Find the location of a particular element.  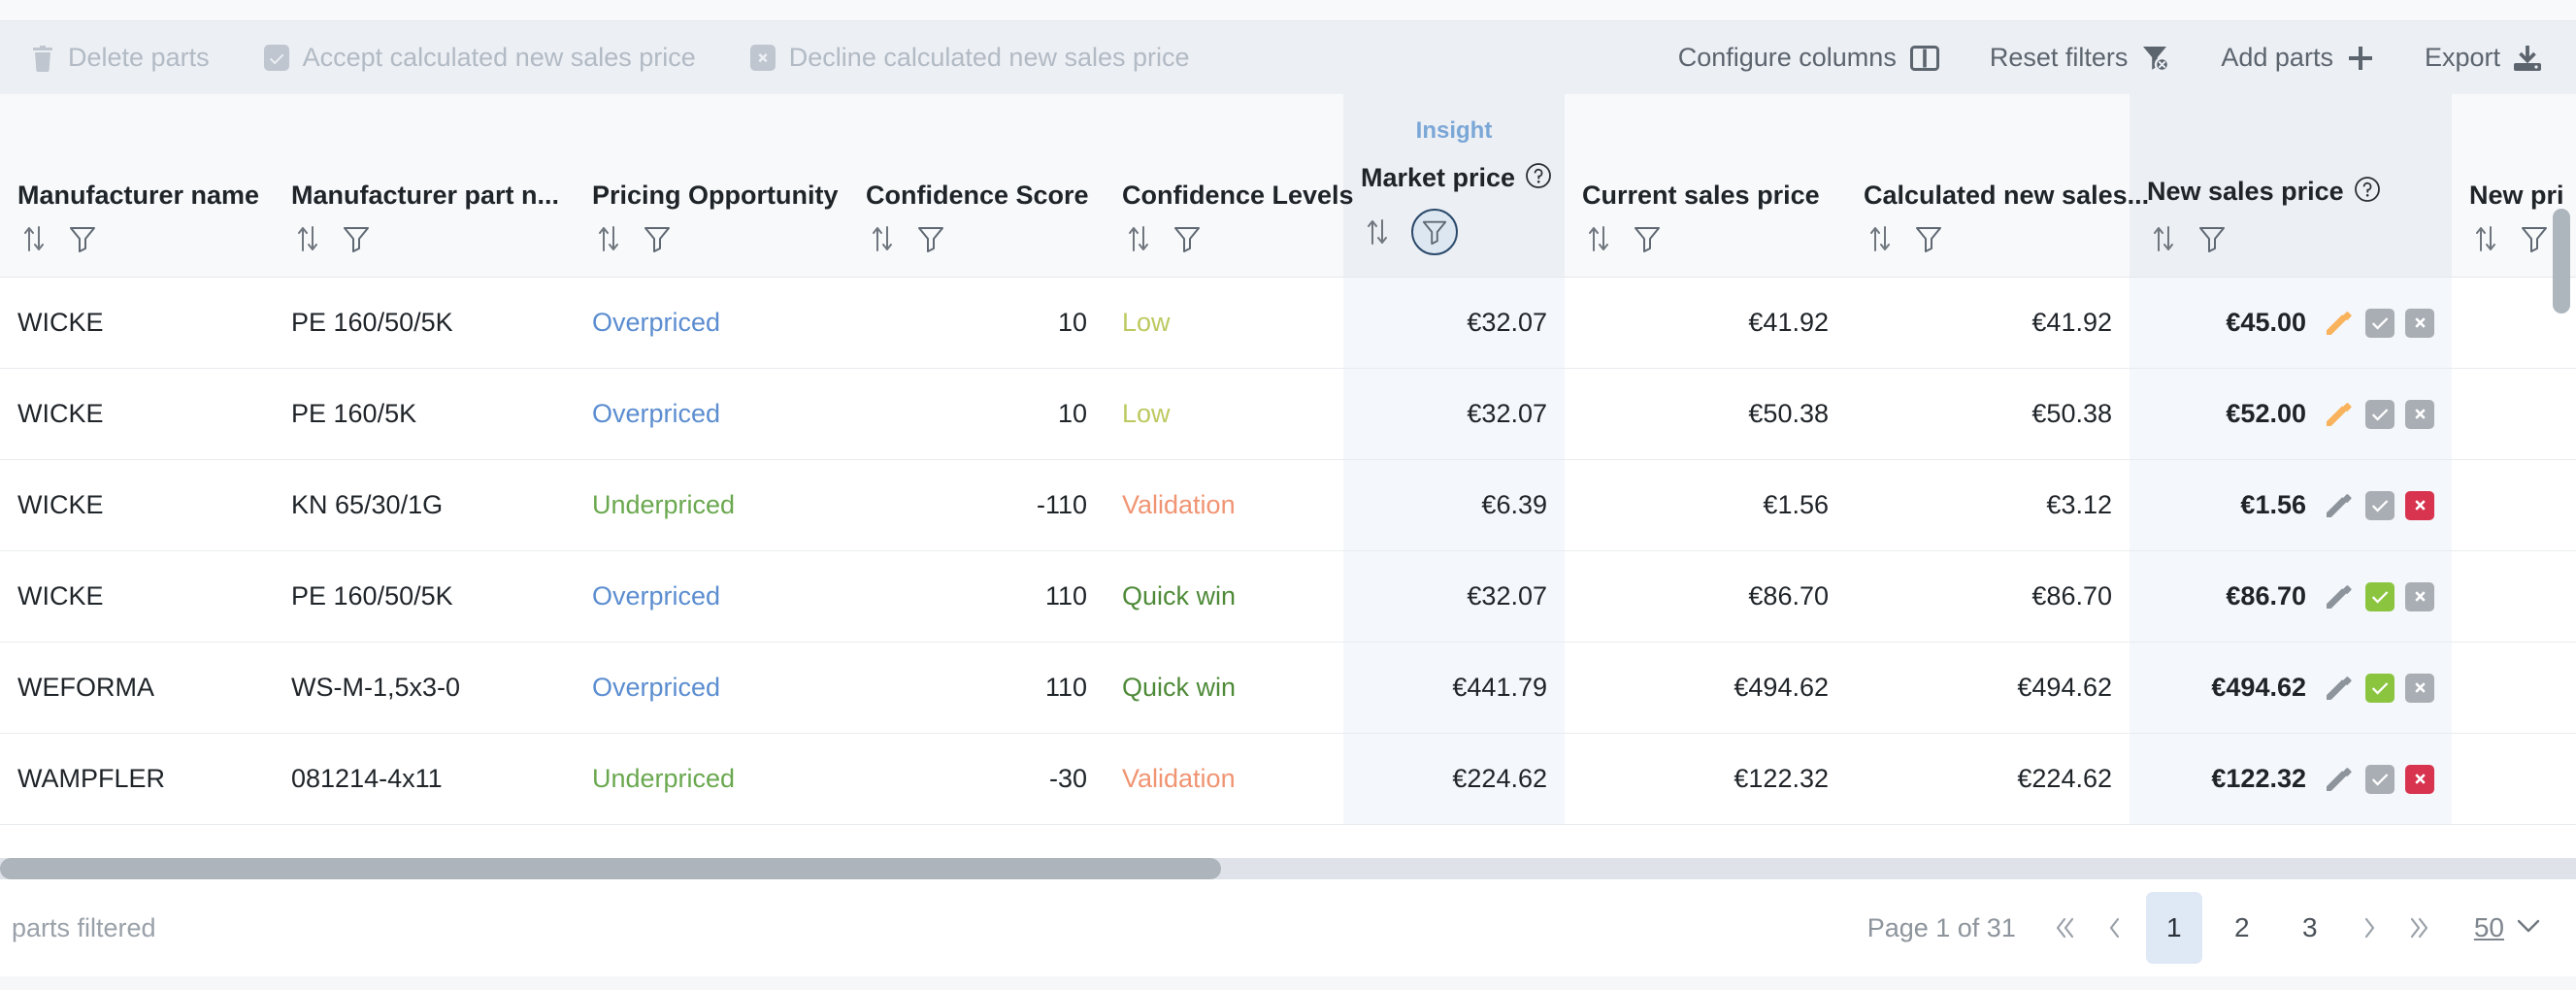

cell-pricing-opportunity: Underpriced is located at coordinates (711, 505).